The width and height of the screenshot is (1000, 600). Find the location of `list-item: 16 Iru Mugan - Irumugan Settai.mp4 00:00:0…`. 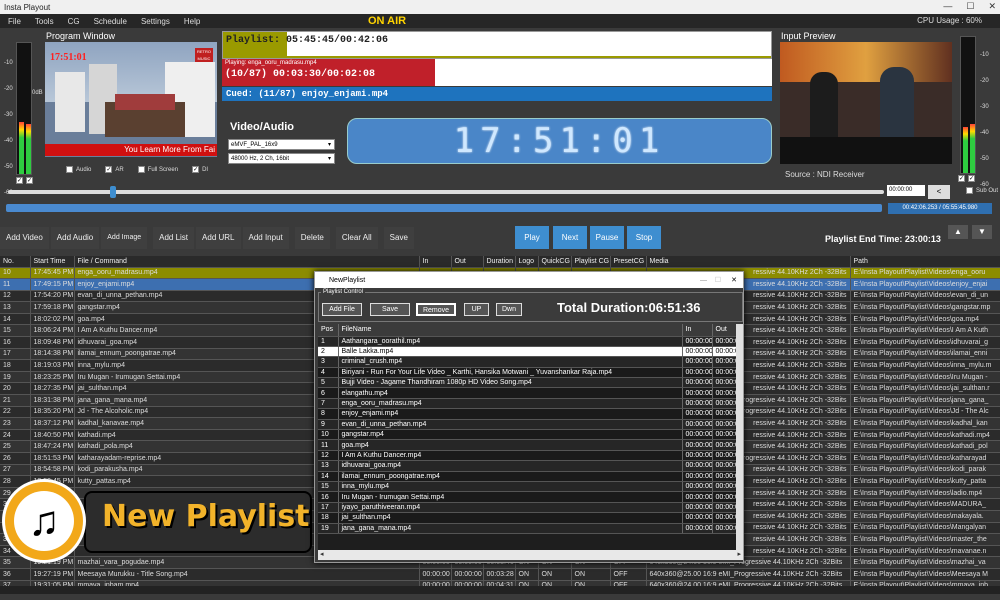

list-item: 16 Iru Mugan - Irumugan Settai.mp4 00:00:0… is located at coordinates (527, 497).